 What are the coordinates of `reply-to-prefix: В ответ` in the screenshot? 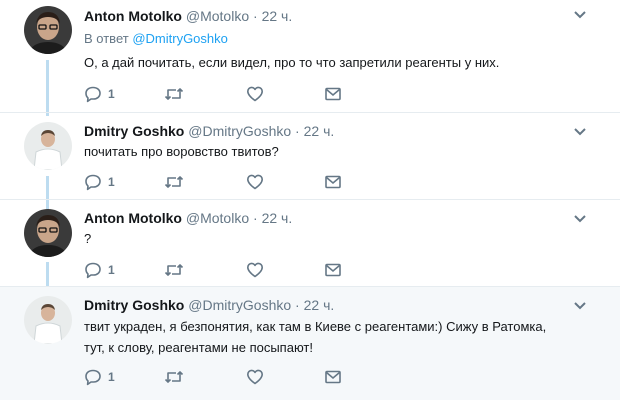 It's located at (106, 38).